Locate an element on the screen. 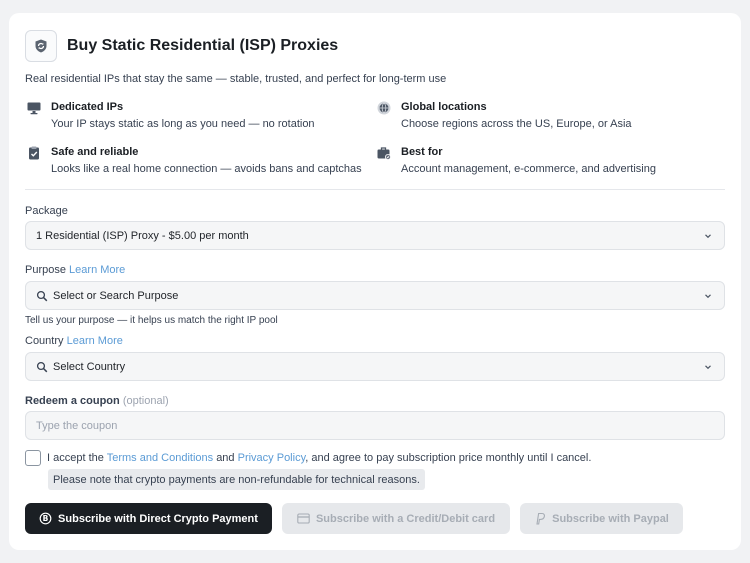 Image resolution: width=750 pixels, height=563 pixels. subscribe-crypto-button: B Subscribe with Direct Crypto Payment is located at coordinates (148, 518).